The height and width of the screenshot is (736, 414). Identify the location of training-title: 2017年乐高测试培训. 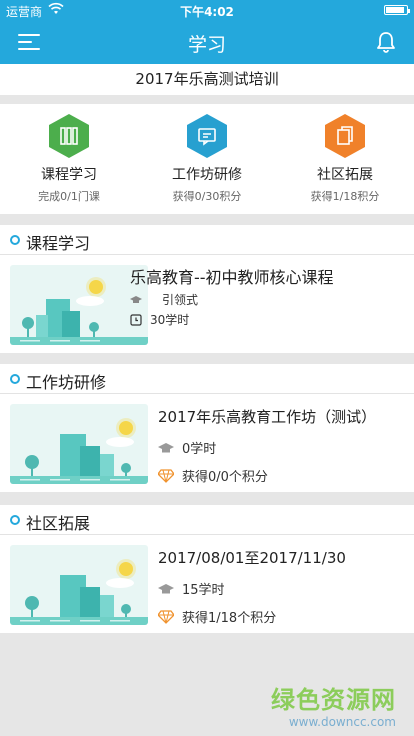
(207, 79).